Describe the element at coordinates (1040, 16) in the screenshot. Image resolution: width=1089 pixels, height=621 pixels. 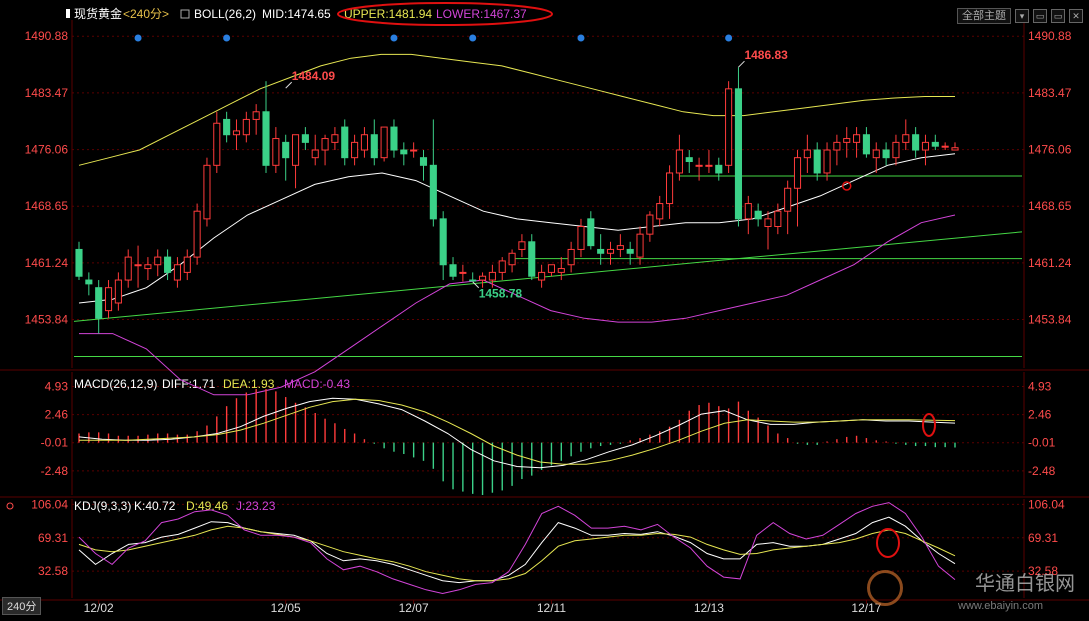
I see `restore-button: ▭` at that location.